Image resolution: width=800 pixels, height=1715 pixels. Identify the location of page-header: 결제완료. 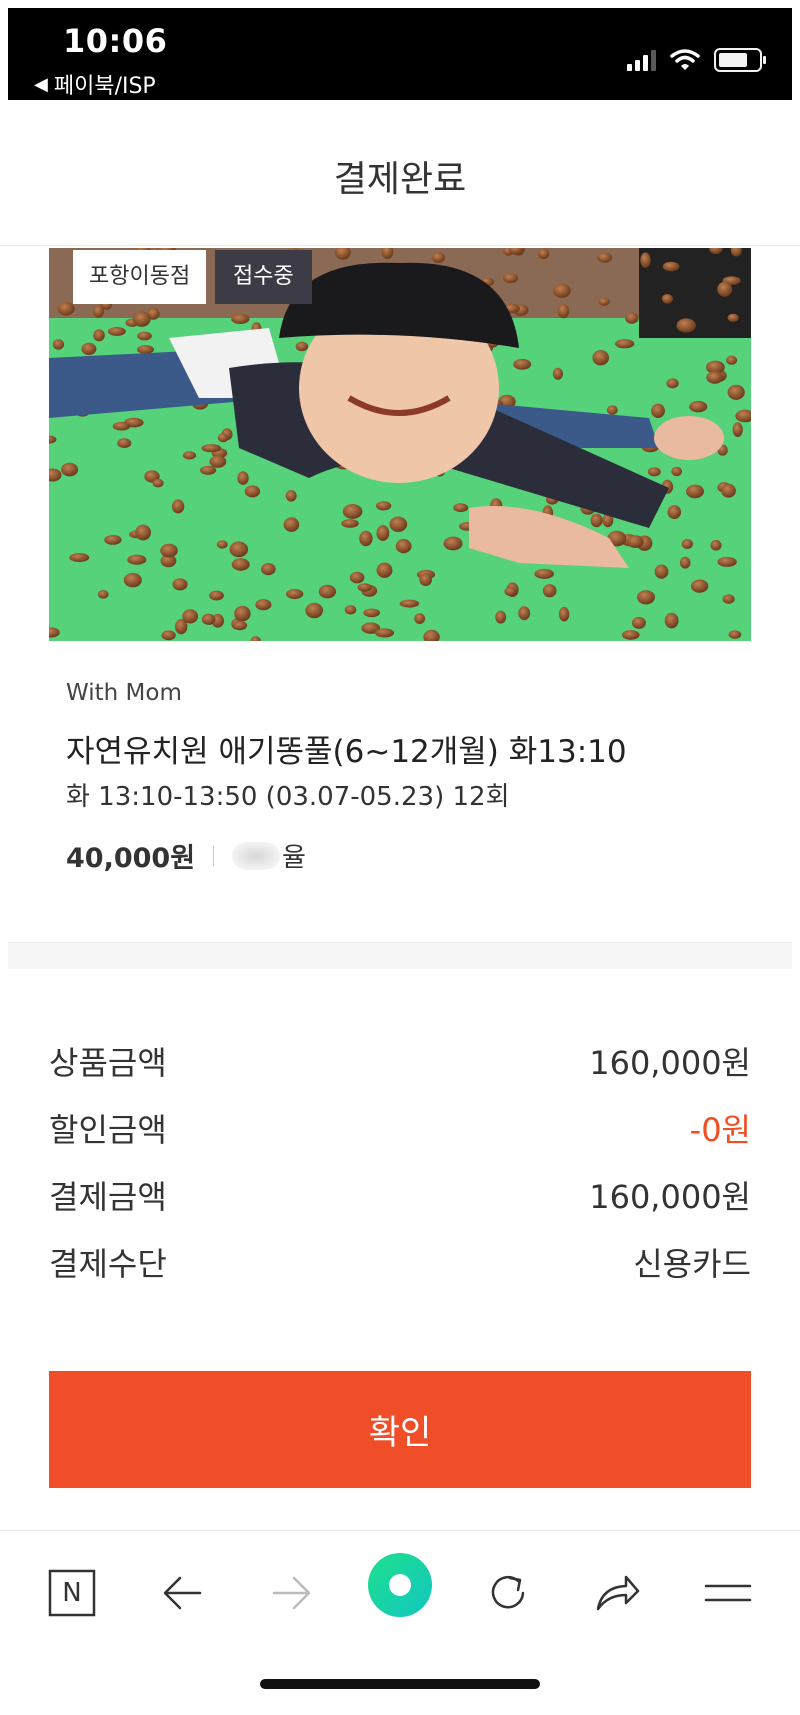
(400, 173).